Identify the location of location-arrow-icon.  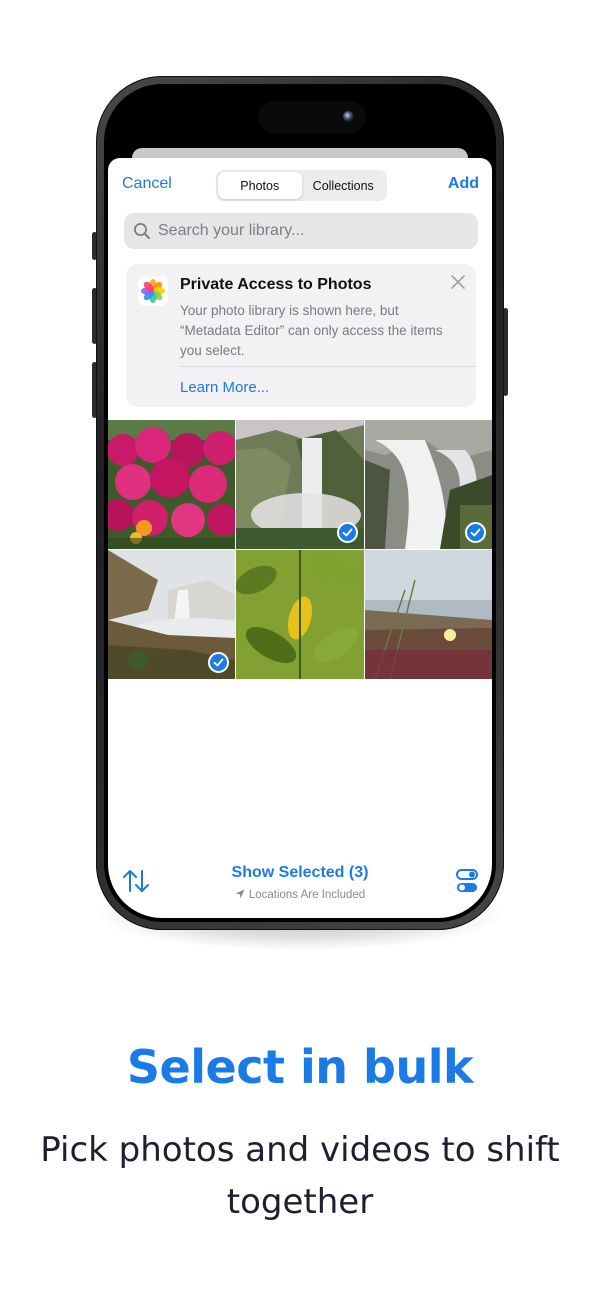
(240, 894).